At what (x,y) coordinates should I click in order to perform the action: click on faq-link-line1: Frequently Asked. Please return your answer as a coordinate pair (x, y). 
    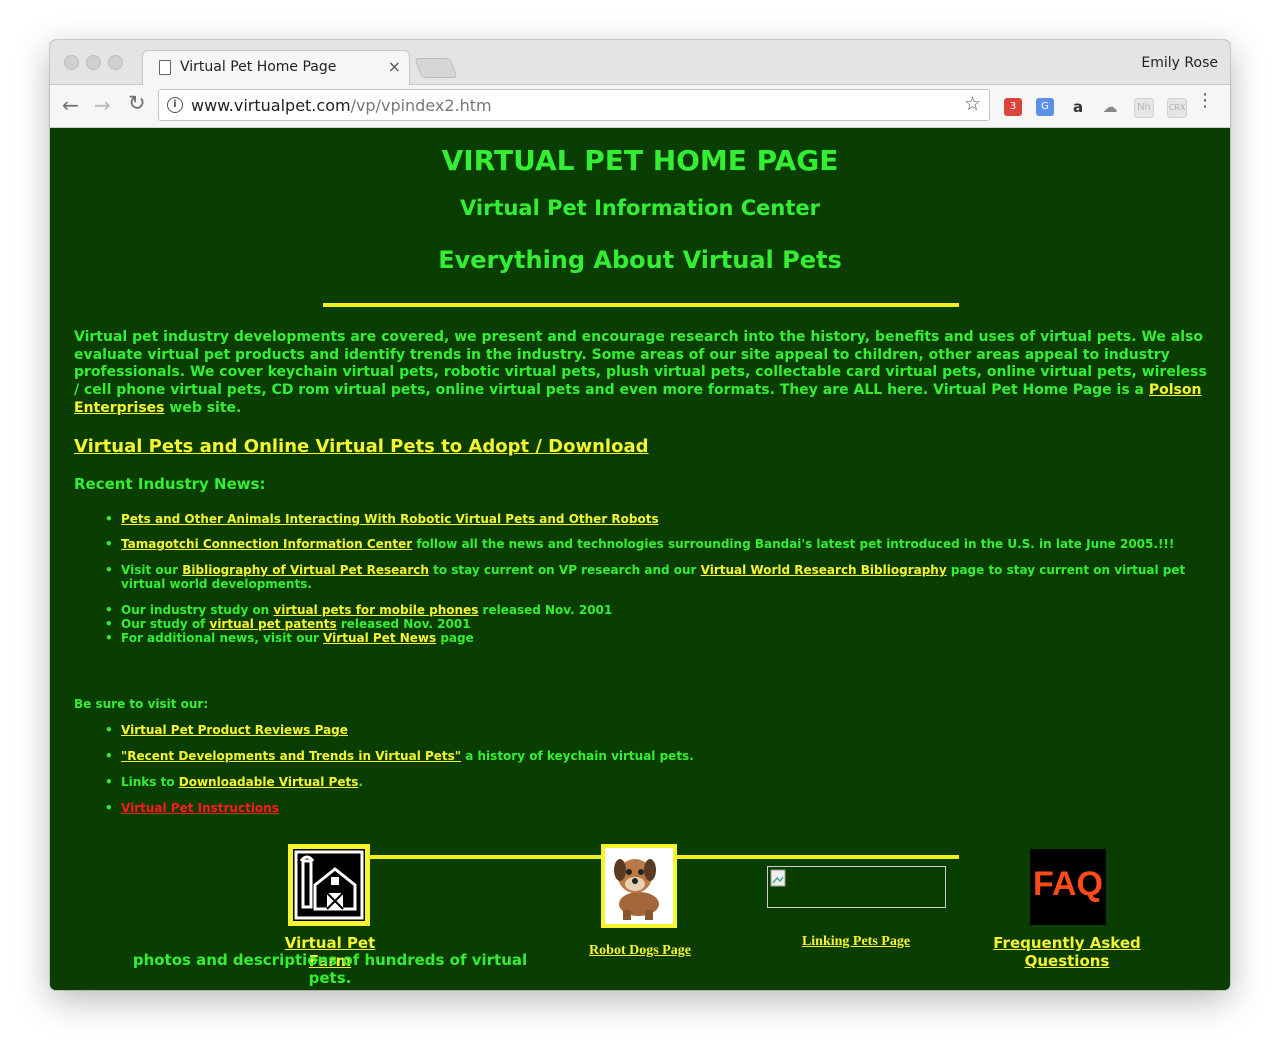
    Looking at the image, I should click on (1066, 943).